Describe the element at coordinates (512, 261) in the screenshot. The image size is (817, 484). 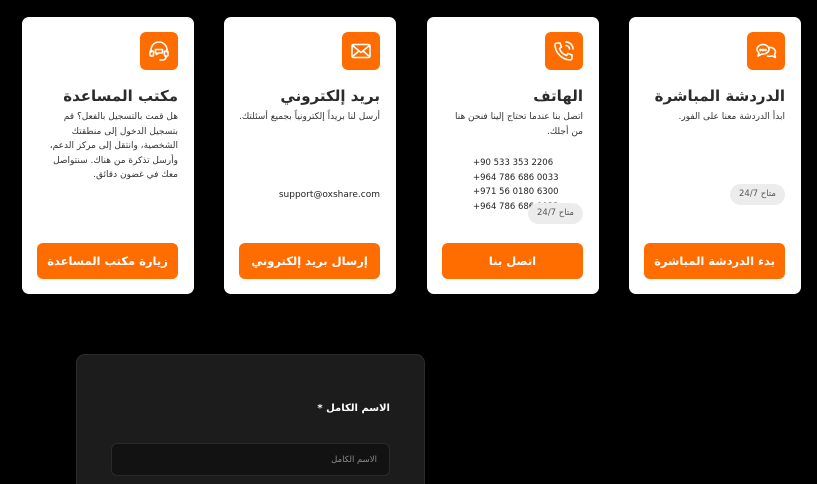
I see `call-us-button: اتصل بنا` at that location.